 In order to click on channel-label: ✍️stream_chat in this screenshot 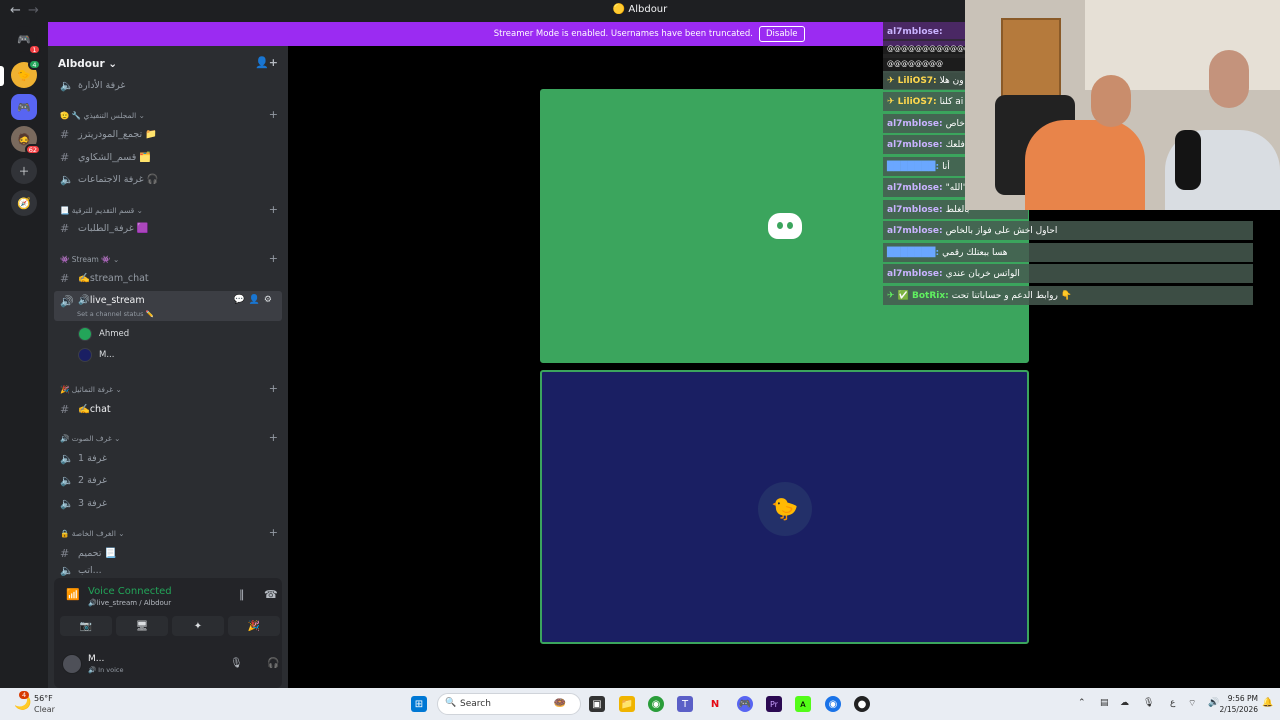, I will do `click(113, 278)`.